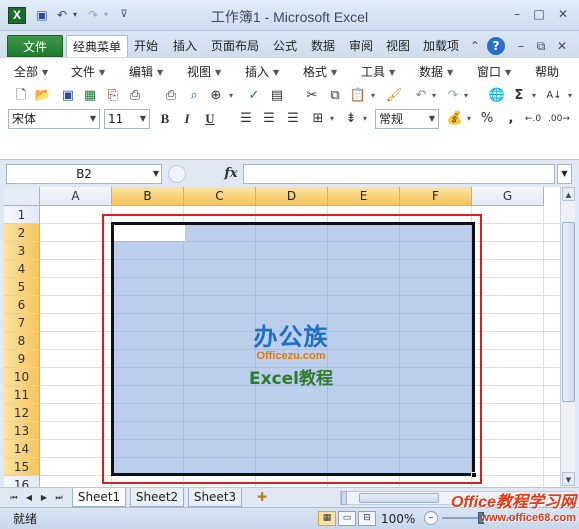 The width and height of the screenshot is (579, 529). I want to click on zoom-slider-knob, so click(481, 518).